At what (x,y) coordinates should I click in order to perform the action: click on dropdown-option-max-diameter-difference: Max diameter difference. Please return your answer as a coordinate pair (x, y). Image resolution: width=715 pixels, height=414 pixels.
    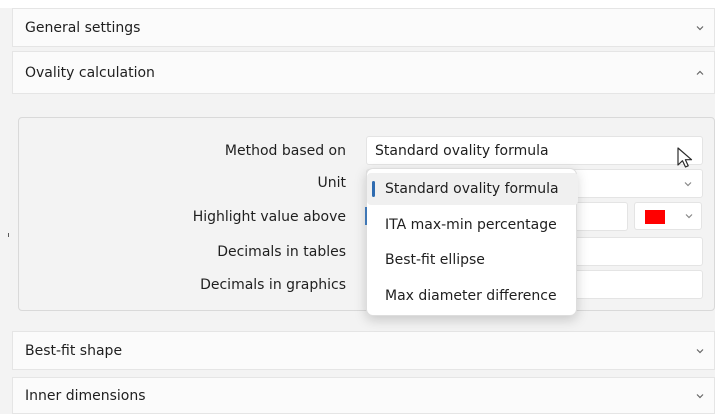
    Looking at the image, I should click on (472, 296).